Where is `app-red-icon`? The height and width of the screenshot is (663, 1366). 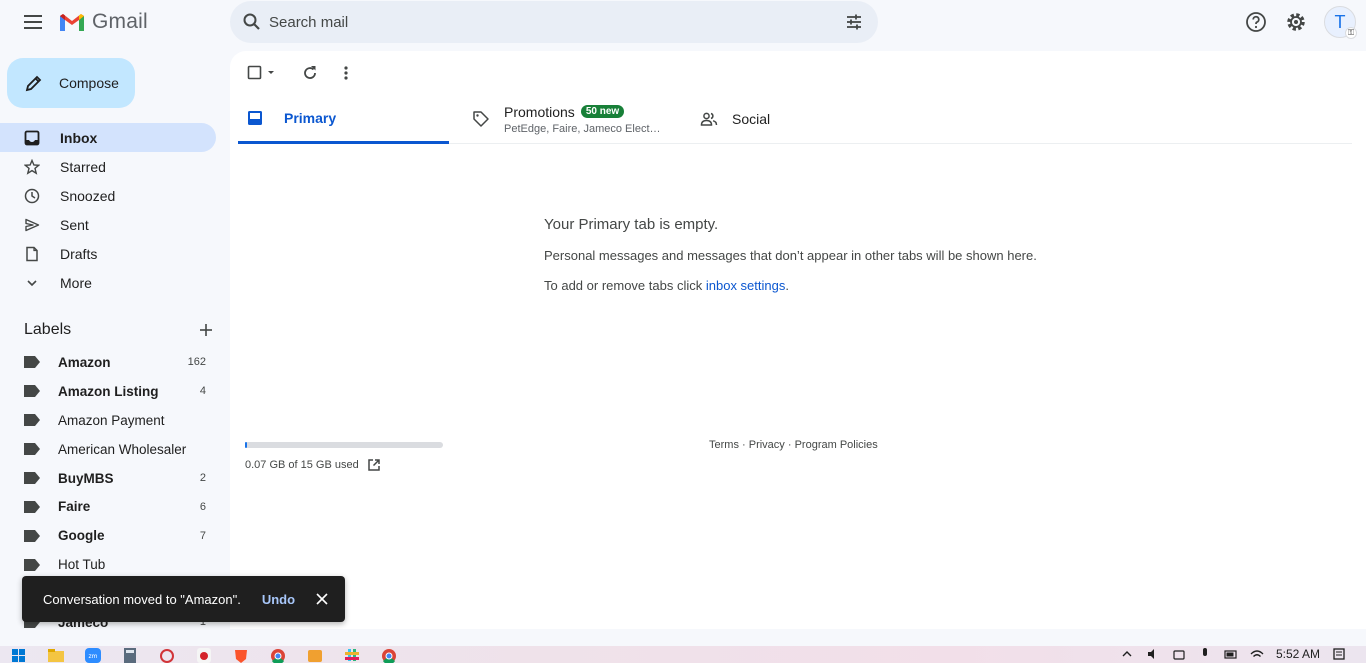 app-red-icon is located at coordinates (204, 655).